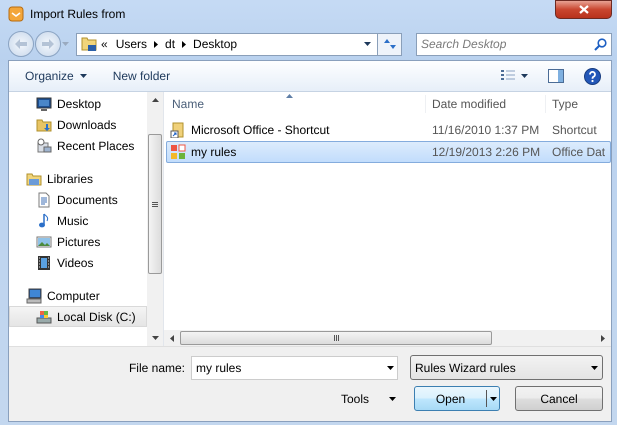  I want to click on file-row: Microsoft Office - Shortcut 11/16/2010 1:37 PM Shortcut, so click(388, 130).